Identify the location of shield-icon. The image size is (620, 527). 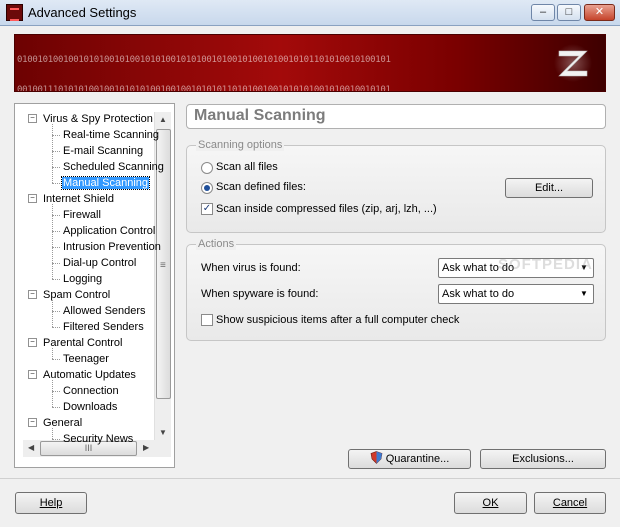
(376, 457).